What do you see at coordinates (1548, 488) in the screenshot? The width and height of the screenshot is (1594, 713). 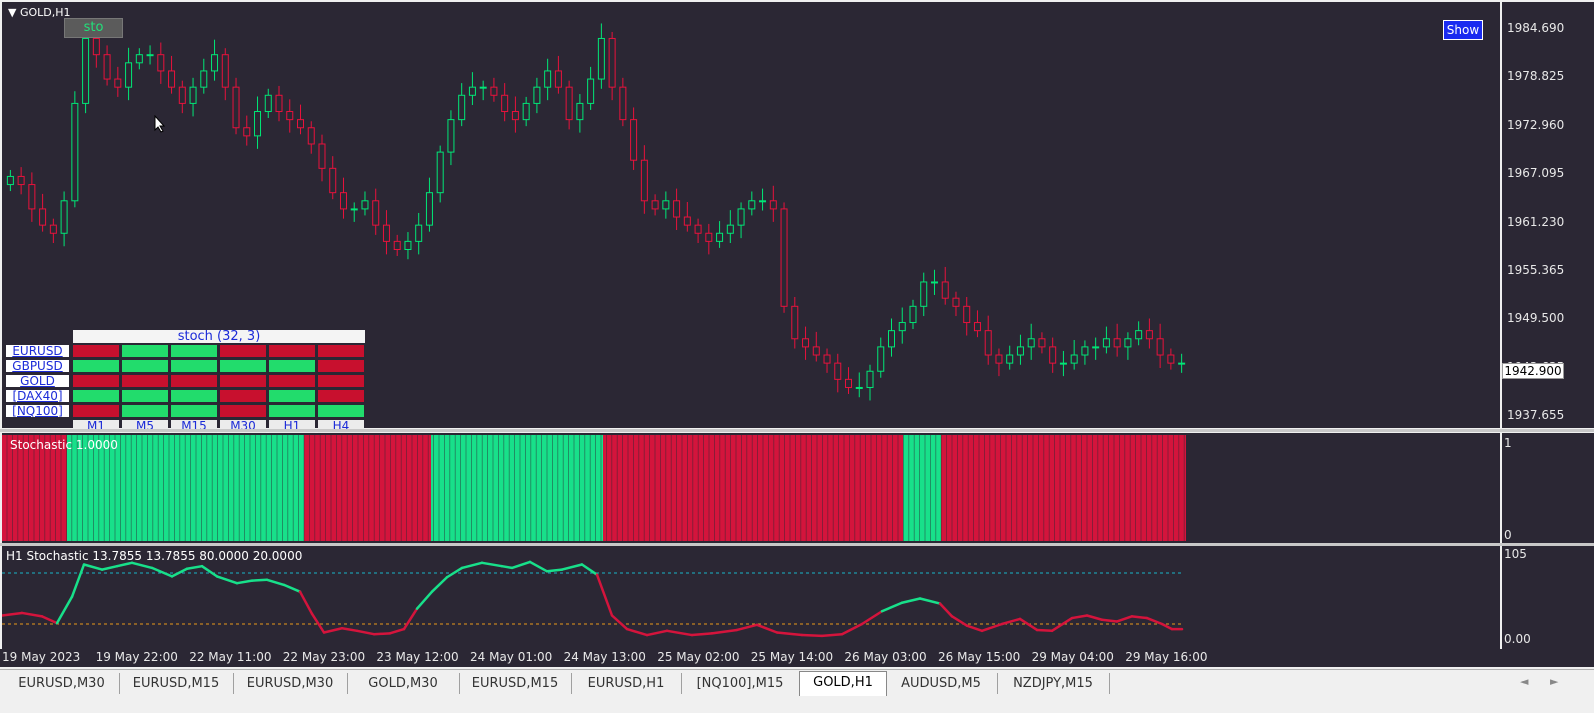 I see `stochastic-scale: 1 0` at bounding box center [1548, 488].